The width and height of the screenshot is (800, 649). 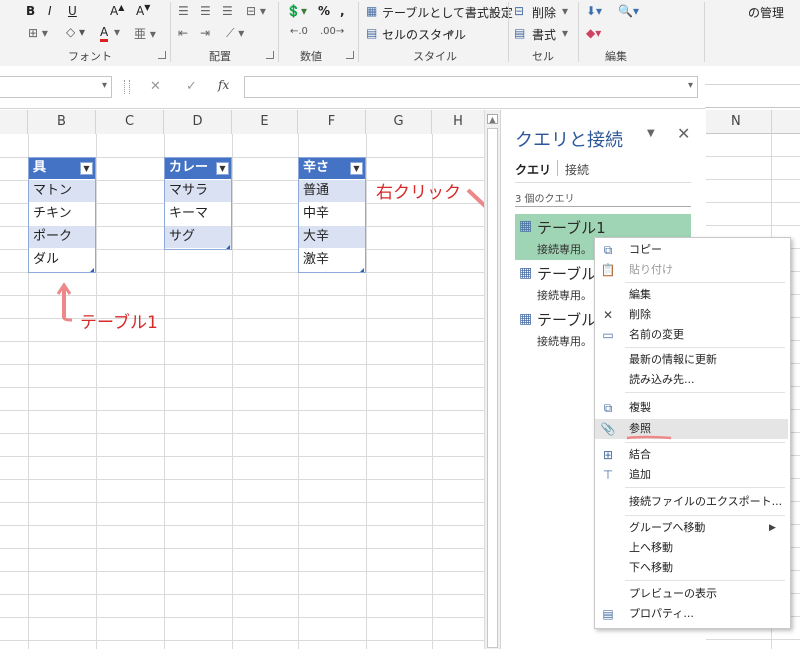 I want to click on column-header-f: F, so click(x=332, y=122).